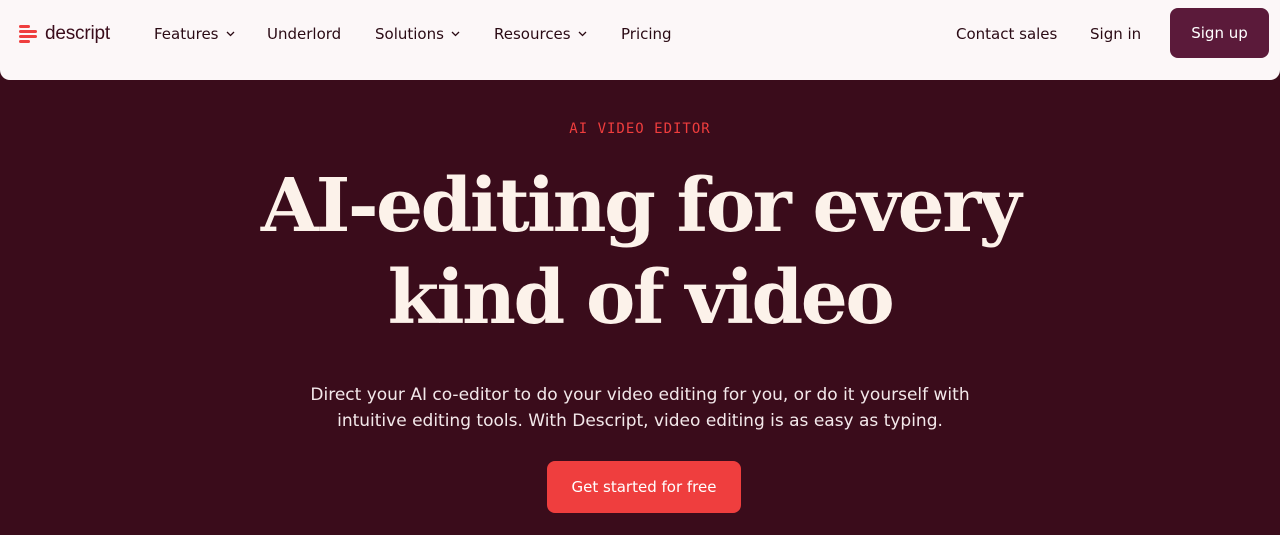  I want to click on descript-logo: descript, so click(64, 34).